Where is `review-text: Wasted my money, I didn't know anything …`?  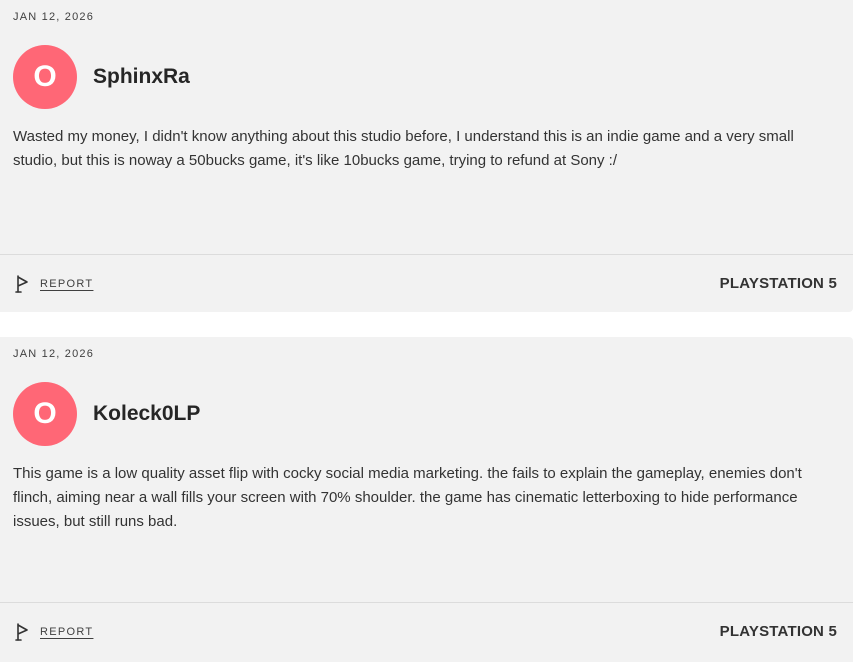 review-text: Wasted my money, I didn't know anything … is located at coordinates (403, 148).